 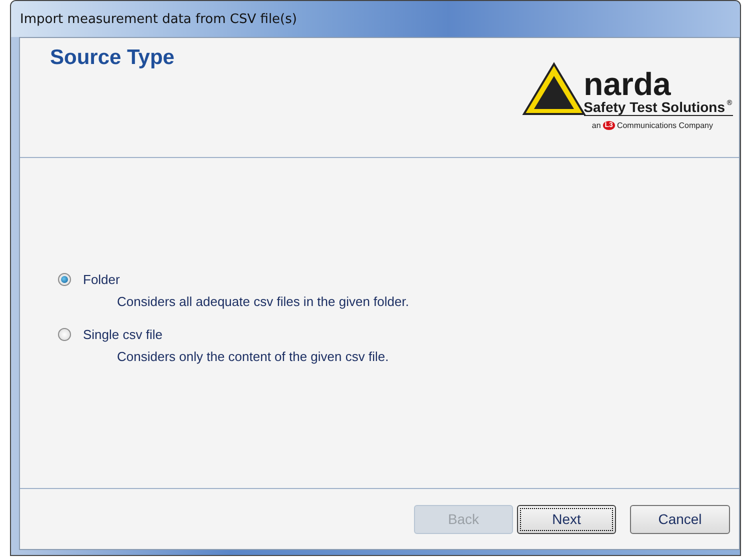 I want to click on option-label: Folder, so click(x=101, y=279).